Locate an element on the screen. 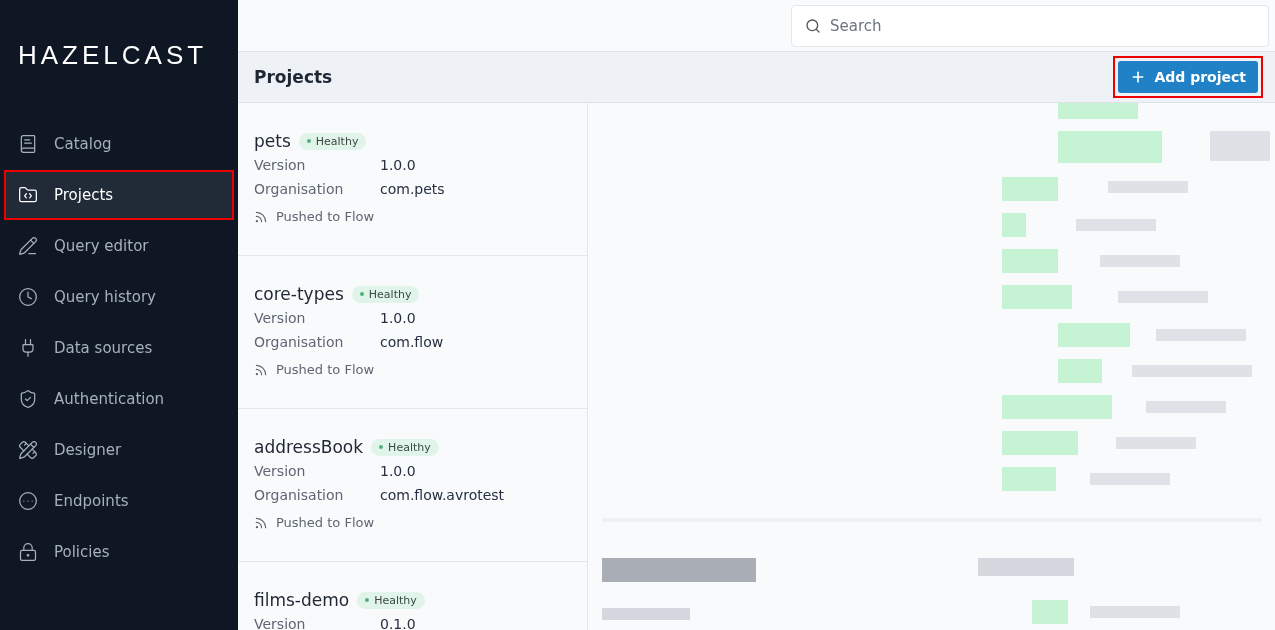 This screenshot has width=1275, height=630. project-name: pets is located at coordinates (272, 141).